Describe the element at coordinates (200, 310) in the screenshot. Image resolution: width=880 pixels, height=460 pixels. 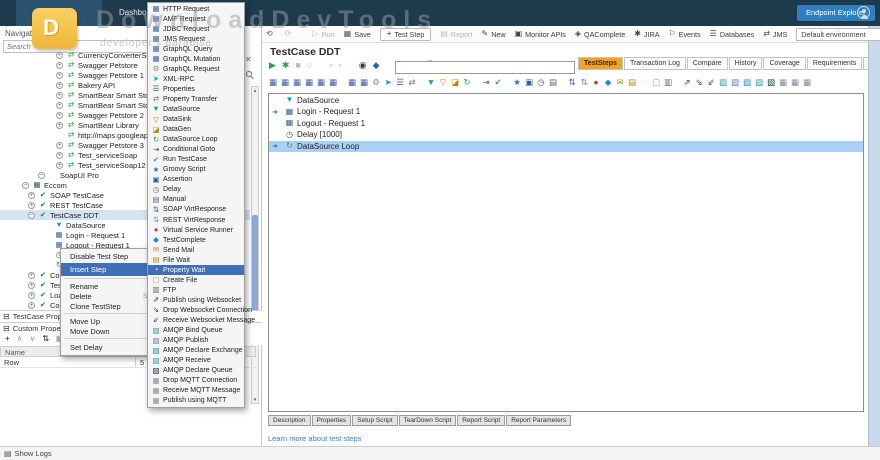
I see `submenu-item: ⇘ Drop Websocket Connection` at that location.